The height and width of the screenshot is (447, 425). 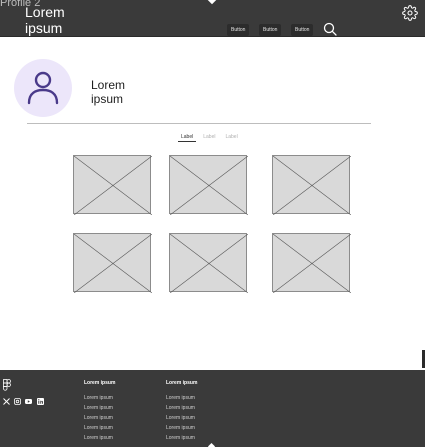 What do you see at coordinates (108, 85) in the screenshot?
I see `profile-name-line-1: Lorem` at bounding box center [108, 85].